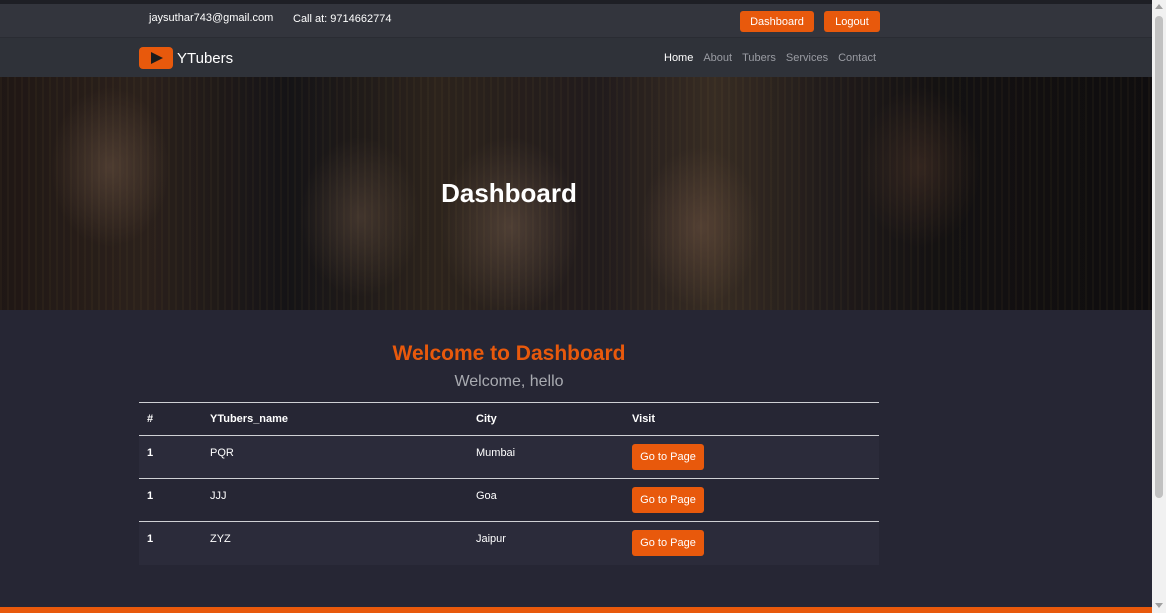  Describe the element at coordinates (205, 58) in the screenshot. I see `brand-name: YTubers` at that location.